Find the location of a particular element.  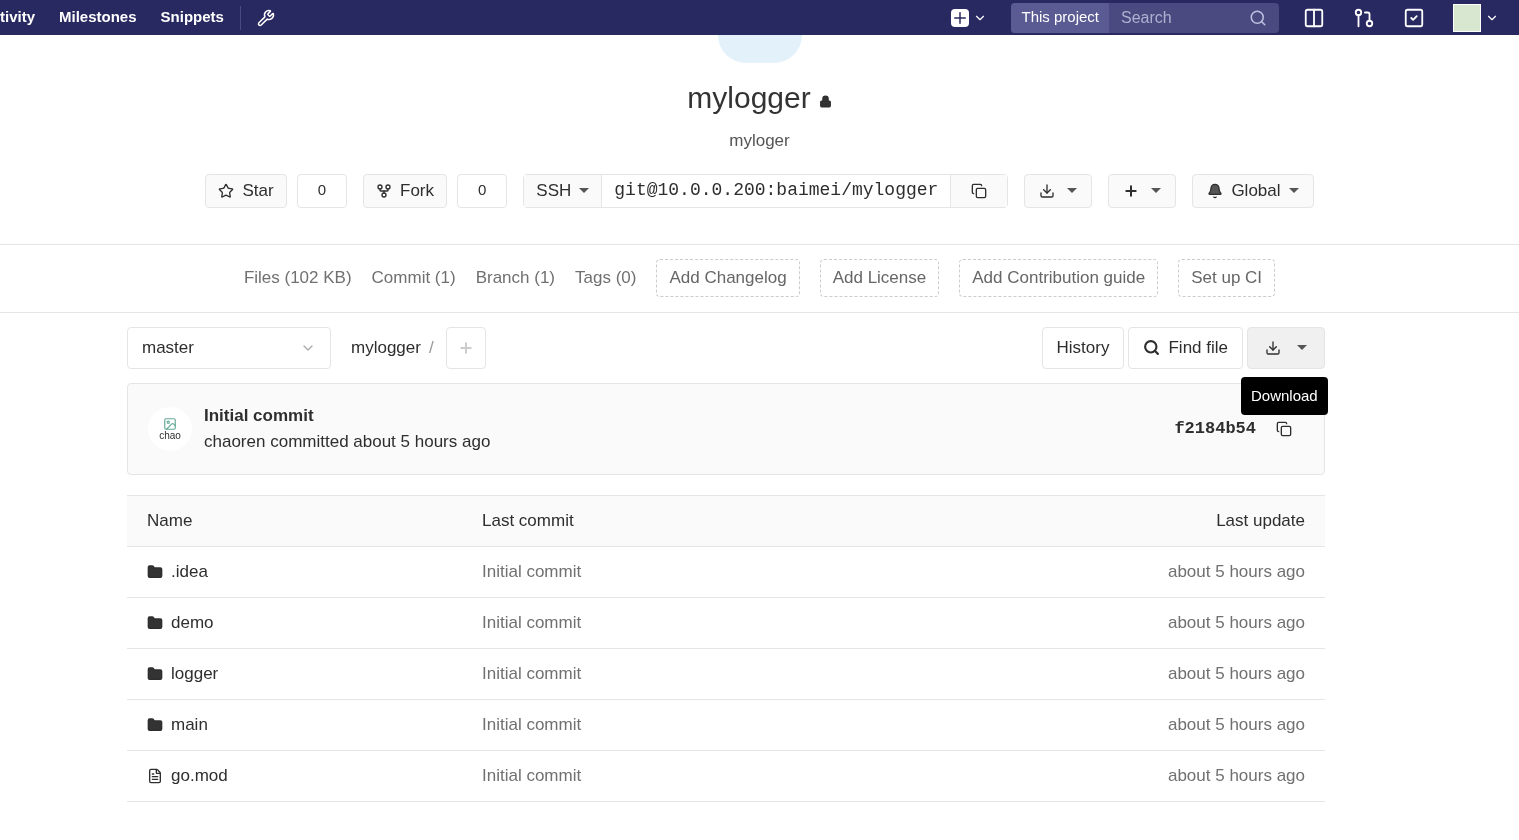

add-link: Add Contribution guide is located at coordinates (1059, 278).